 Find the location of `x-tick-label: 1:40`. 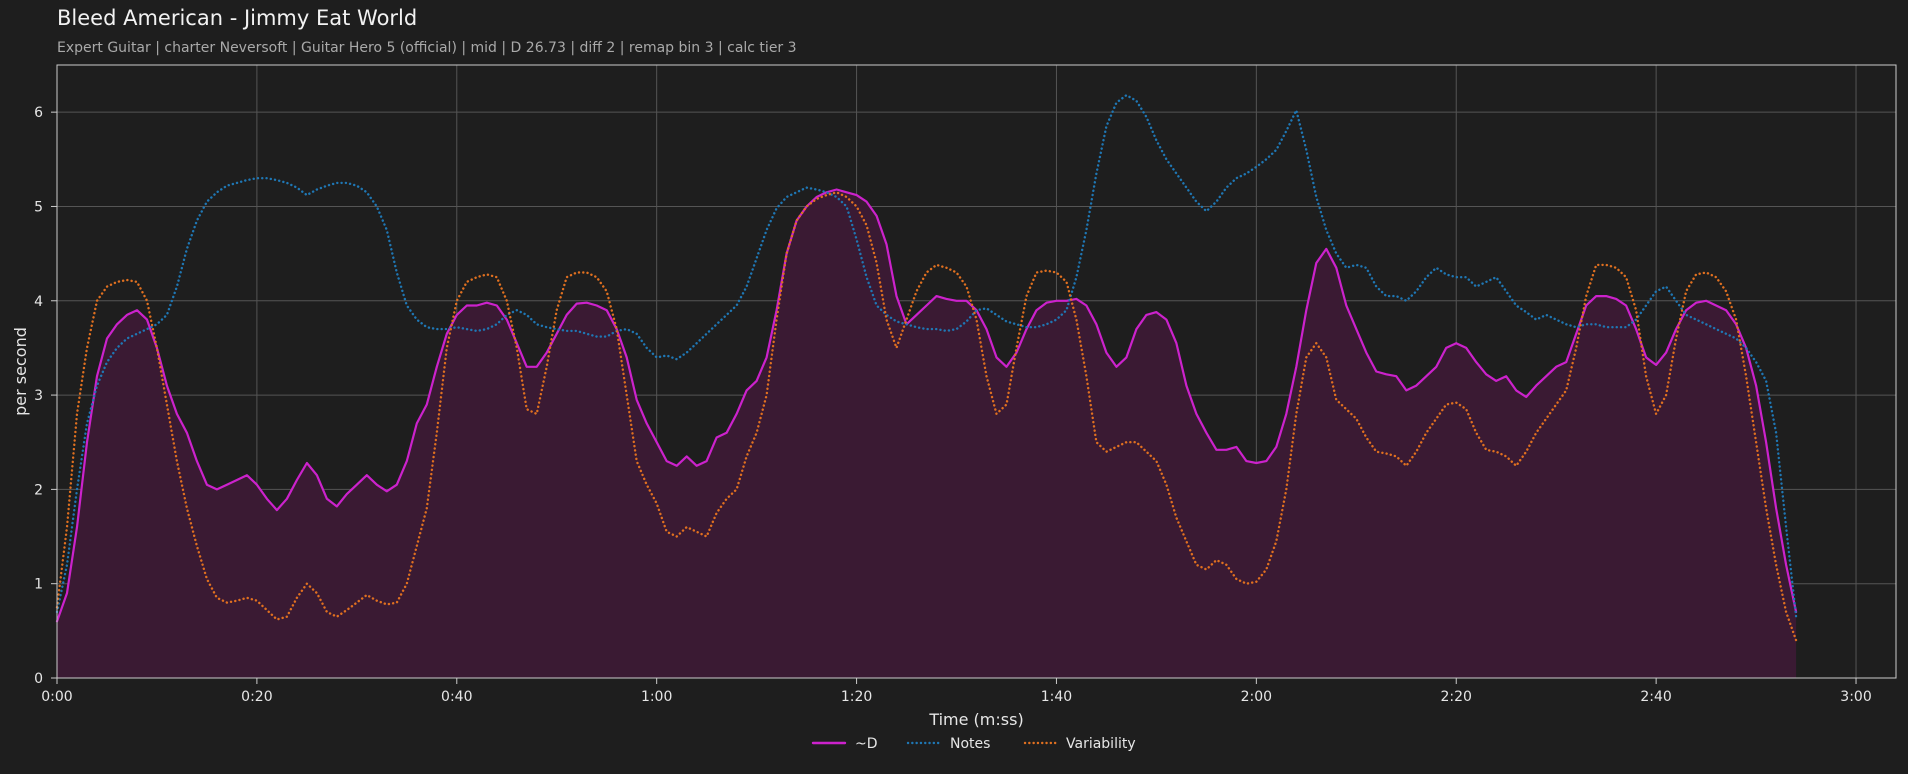

x-tick-label: 1:40 is located at coordinates (1056, 697).